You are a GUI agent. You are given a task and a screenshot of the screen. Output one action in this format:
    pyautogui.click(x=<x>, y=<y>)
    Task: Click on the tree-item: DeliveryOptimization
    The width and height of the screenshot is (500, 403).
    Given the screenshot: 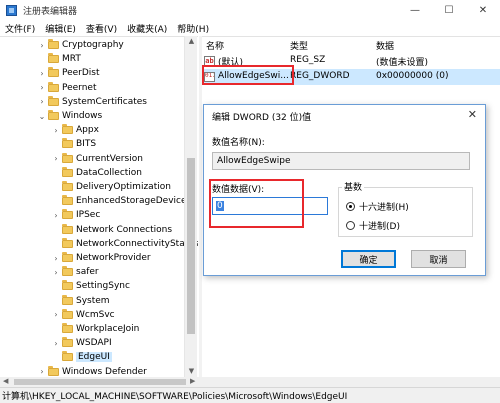 What is the action you would take?
    pyautogui.click(x=111, y=187)
    